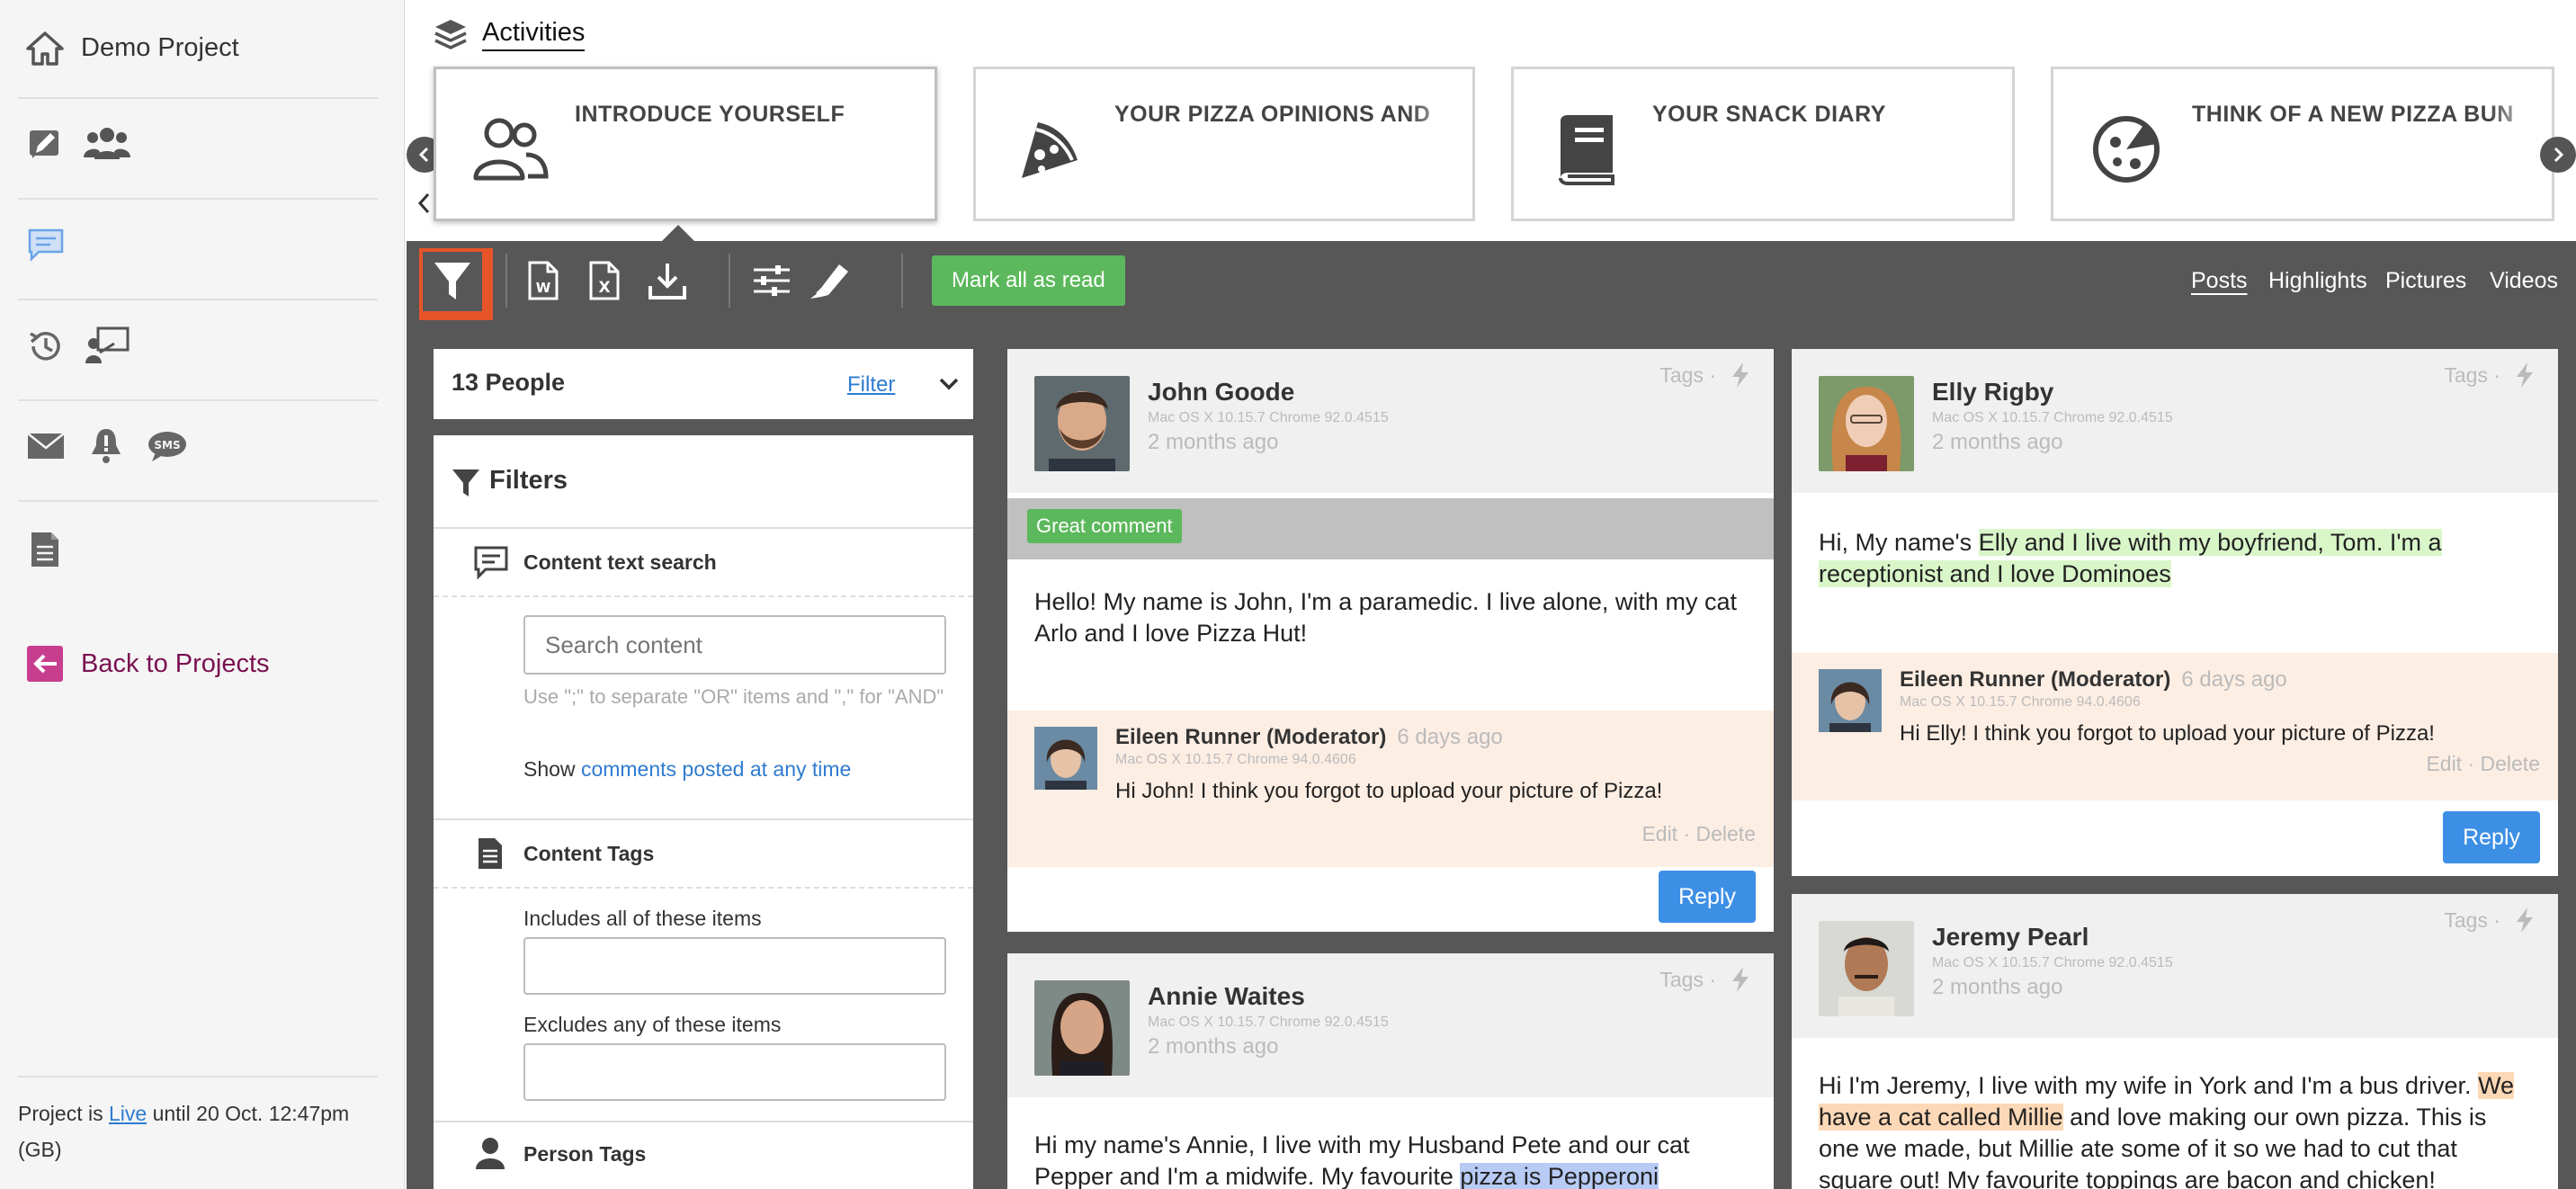  I want to click on mark-all-read-button: Mark all as read, so click(1028, 281).